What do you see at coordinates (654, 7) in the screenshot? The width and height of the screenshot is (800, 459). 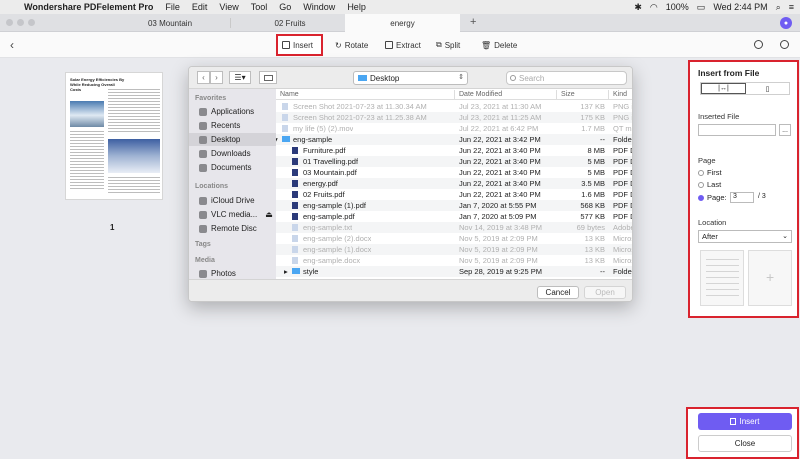 I see `wifi-icon: ◠` at bounding box center [654, 7].